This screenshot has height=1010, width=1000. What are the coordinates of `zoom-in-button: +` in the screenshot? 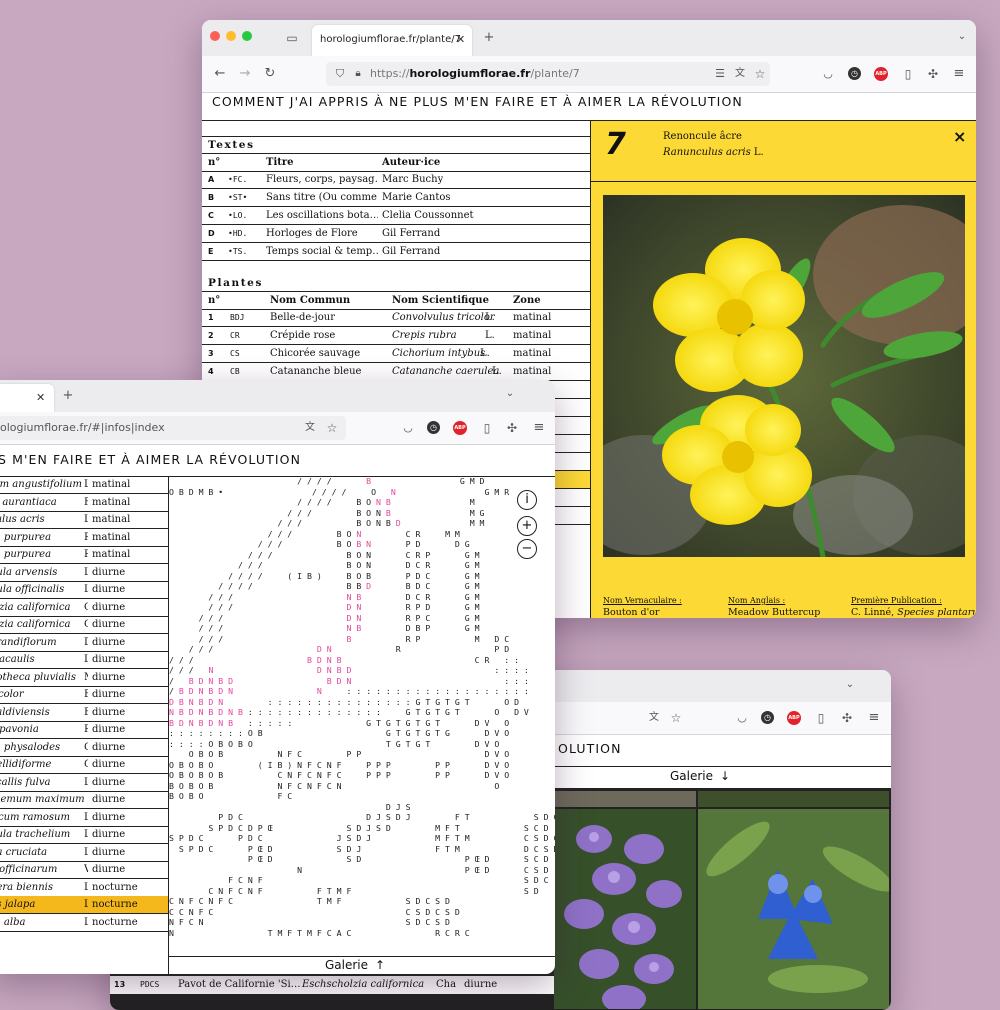 It's located at (527, 526).